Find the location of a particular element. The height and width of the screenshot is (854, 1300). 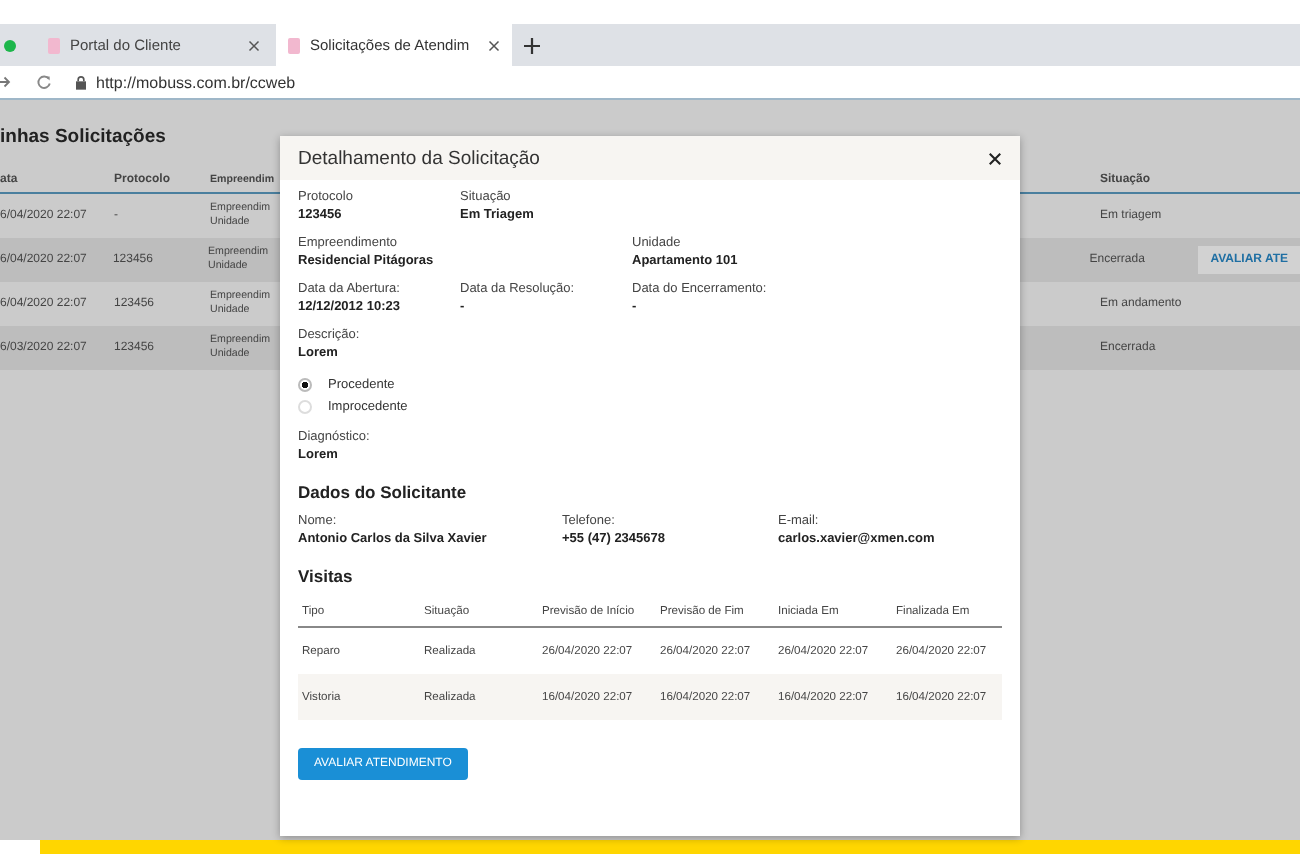

section-heading: Visitas is located at coordinates (326, 576).